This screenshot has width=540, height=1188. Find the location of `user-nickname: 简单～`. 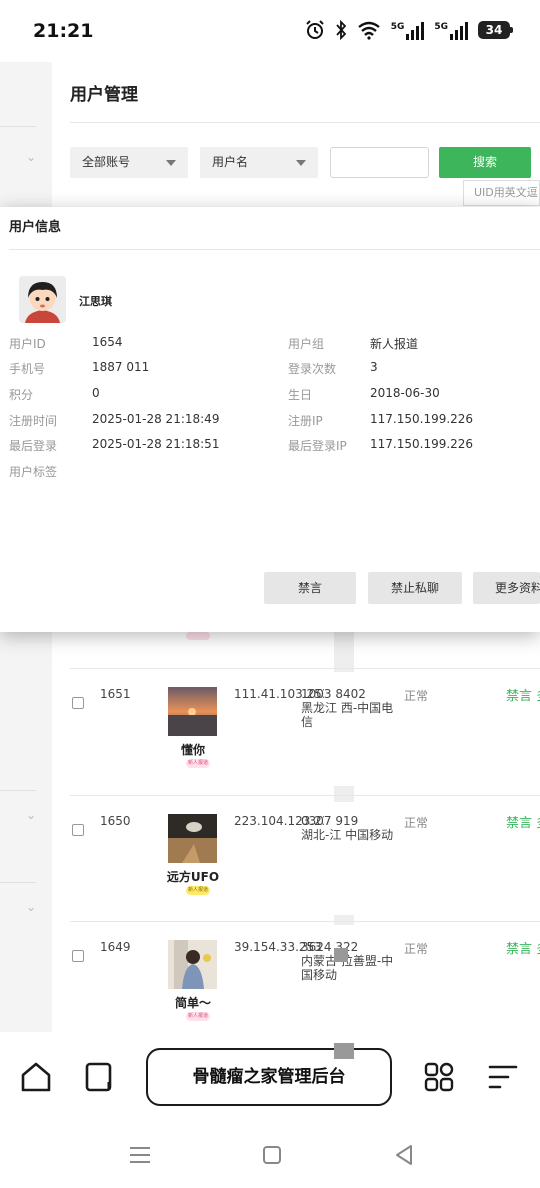

user-nickname: 简单～ is located at coordinates (192, 1003).